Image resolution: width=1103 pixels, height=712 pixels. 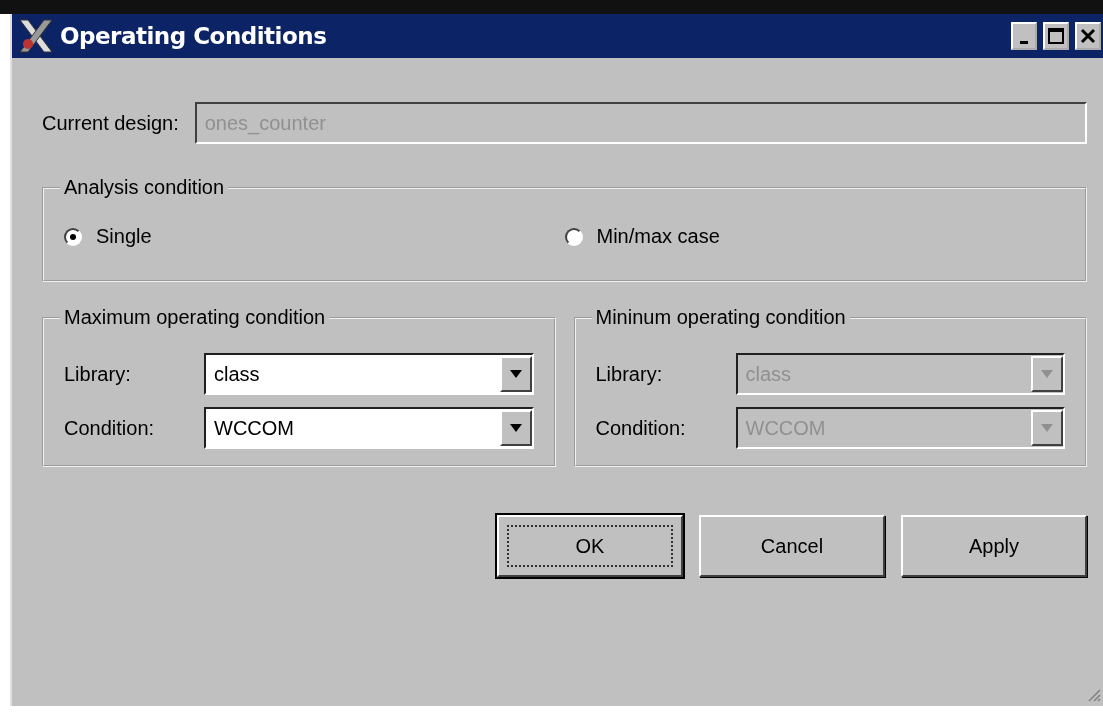 What do you see at coordinates (792, 546) in the screenshot?
I see `dialog-button: Cancel` at bounding box center [792, 546].